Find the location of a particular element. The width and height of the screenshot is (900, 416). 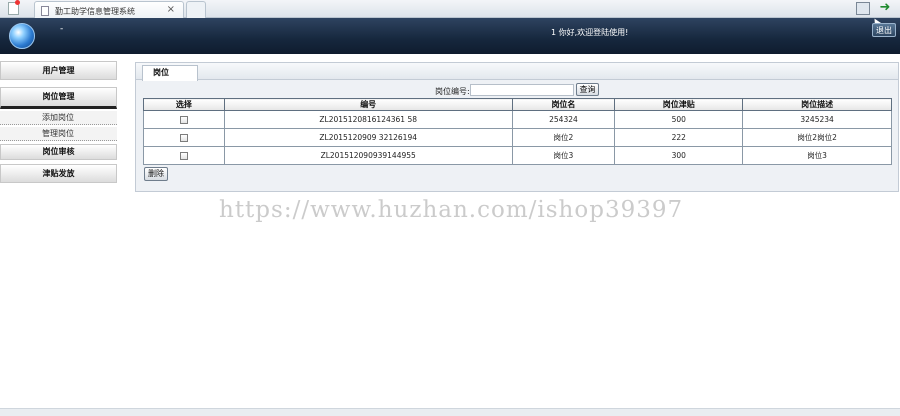

search-label: 岗位编号: is located at coordinates (452, 91).